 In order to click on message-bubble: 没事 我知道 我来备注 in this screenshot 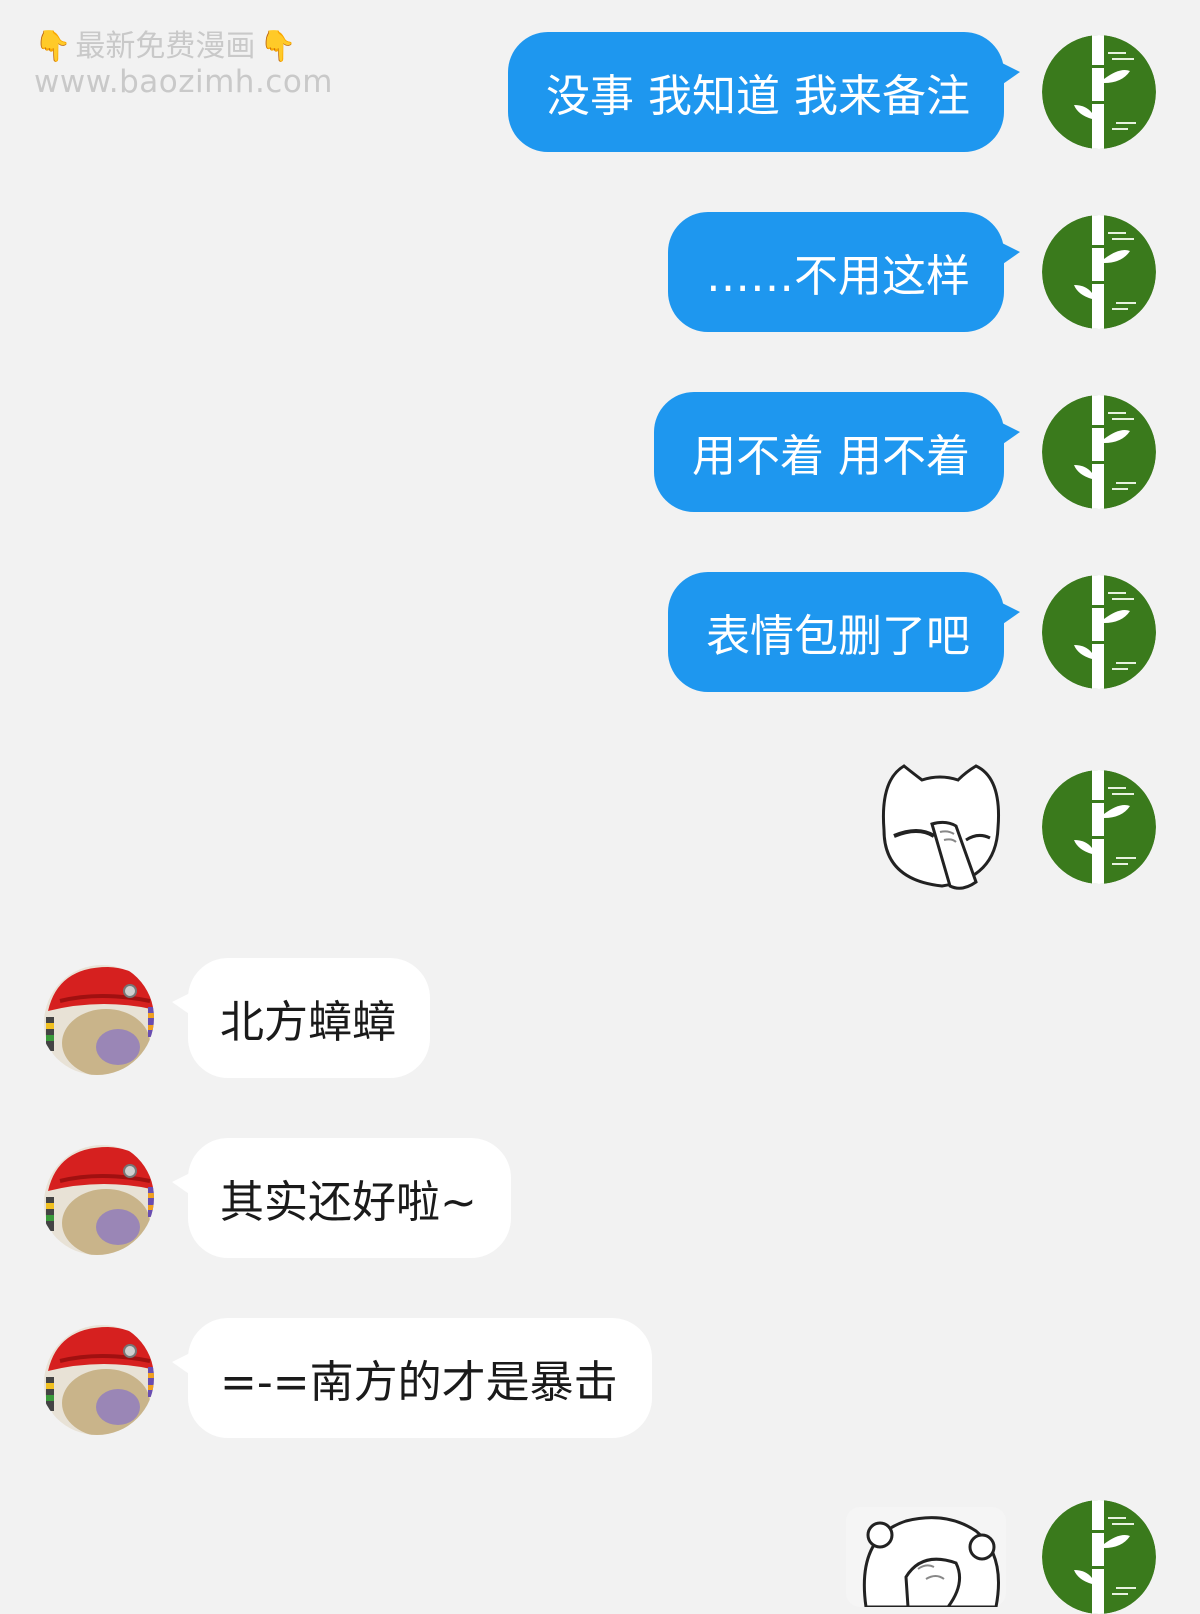, I will do `click(764, 92)`.